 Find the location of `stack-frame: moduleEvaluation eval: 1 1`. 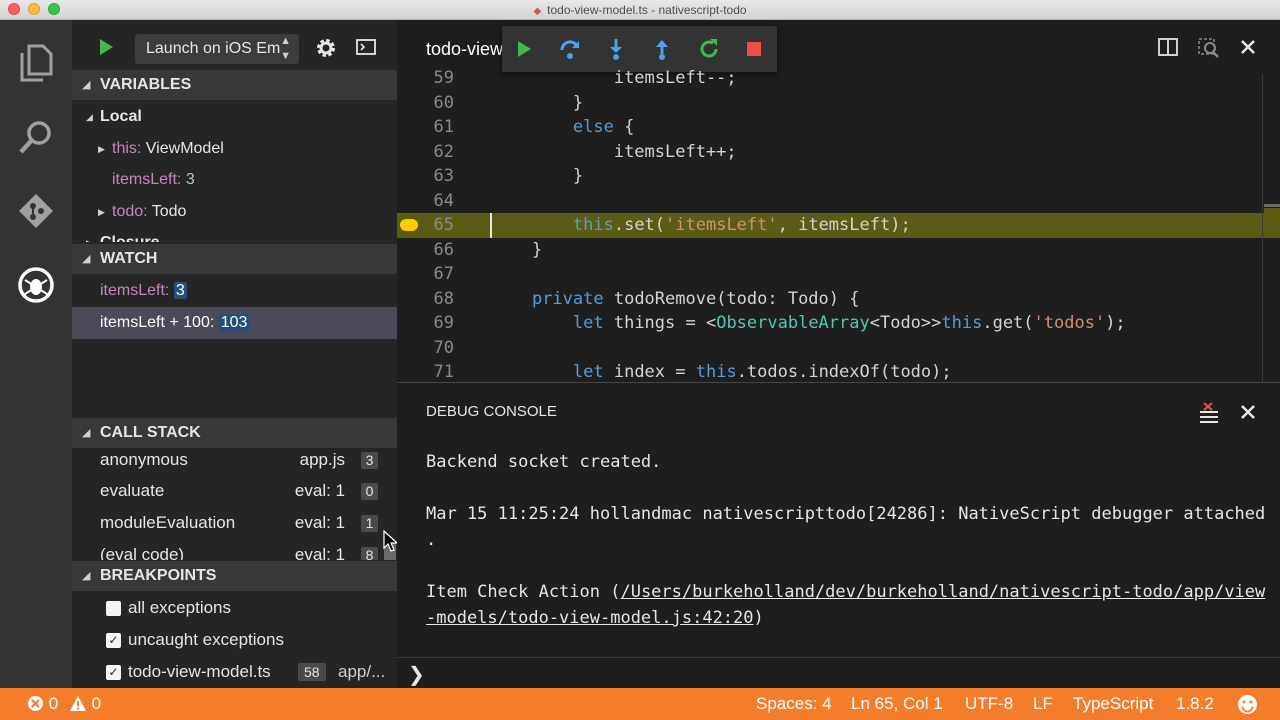

stack-frame: moduleEvaluation eval: 1 1 is located at coordinates (234, 523).